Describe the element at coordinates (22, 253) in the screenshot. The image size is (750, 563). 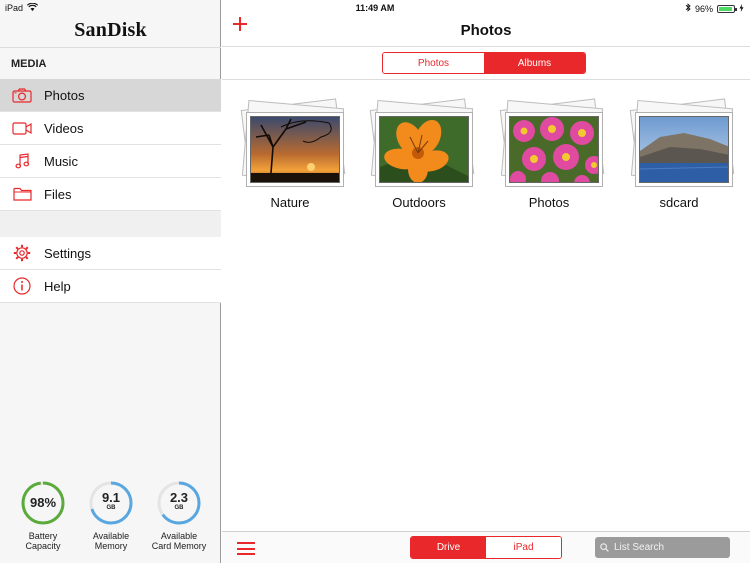
I see `gear-icon` at that location.